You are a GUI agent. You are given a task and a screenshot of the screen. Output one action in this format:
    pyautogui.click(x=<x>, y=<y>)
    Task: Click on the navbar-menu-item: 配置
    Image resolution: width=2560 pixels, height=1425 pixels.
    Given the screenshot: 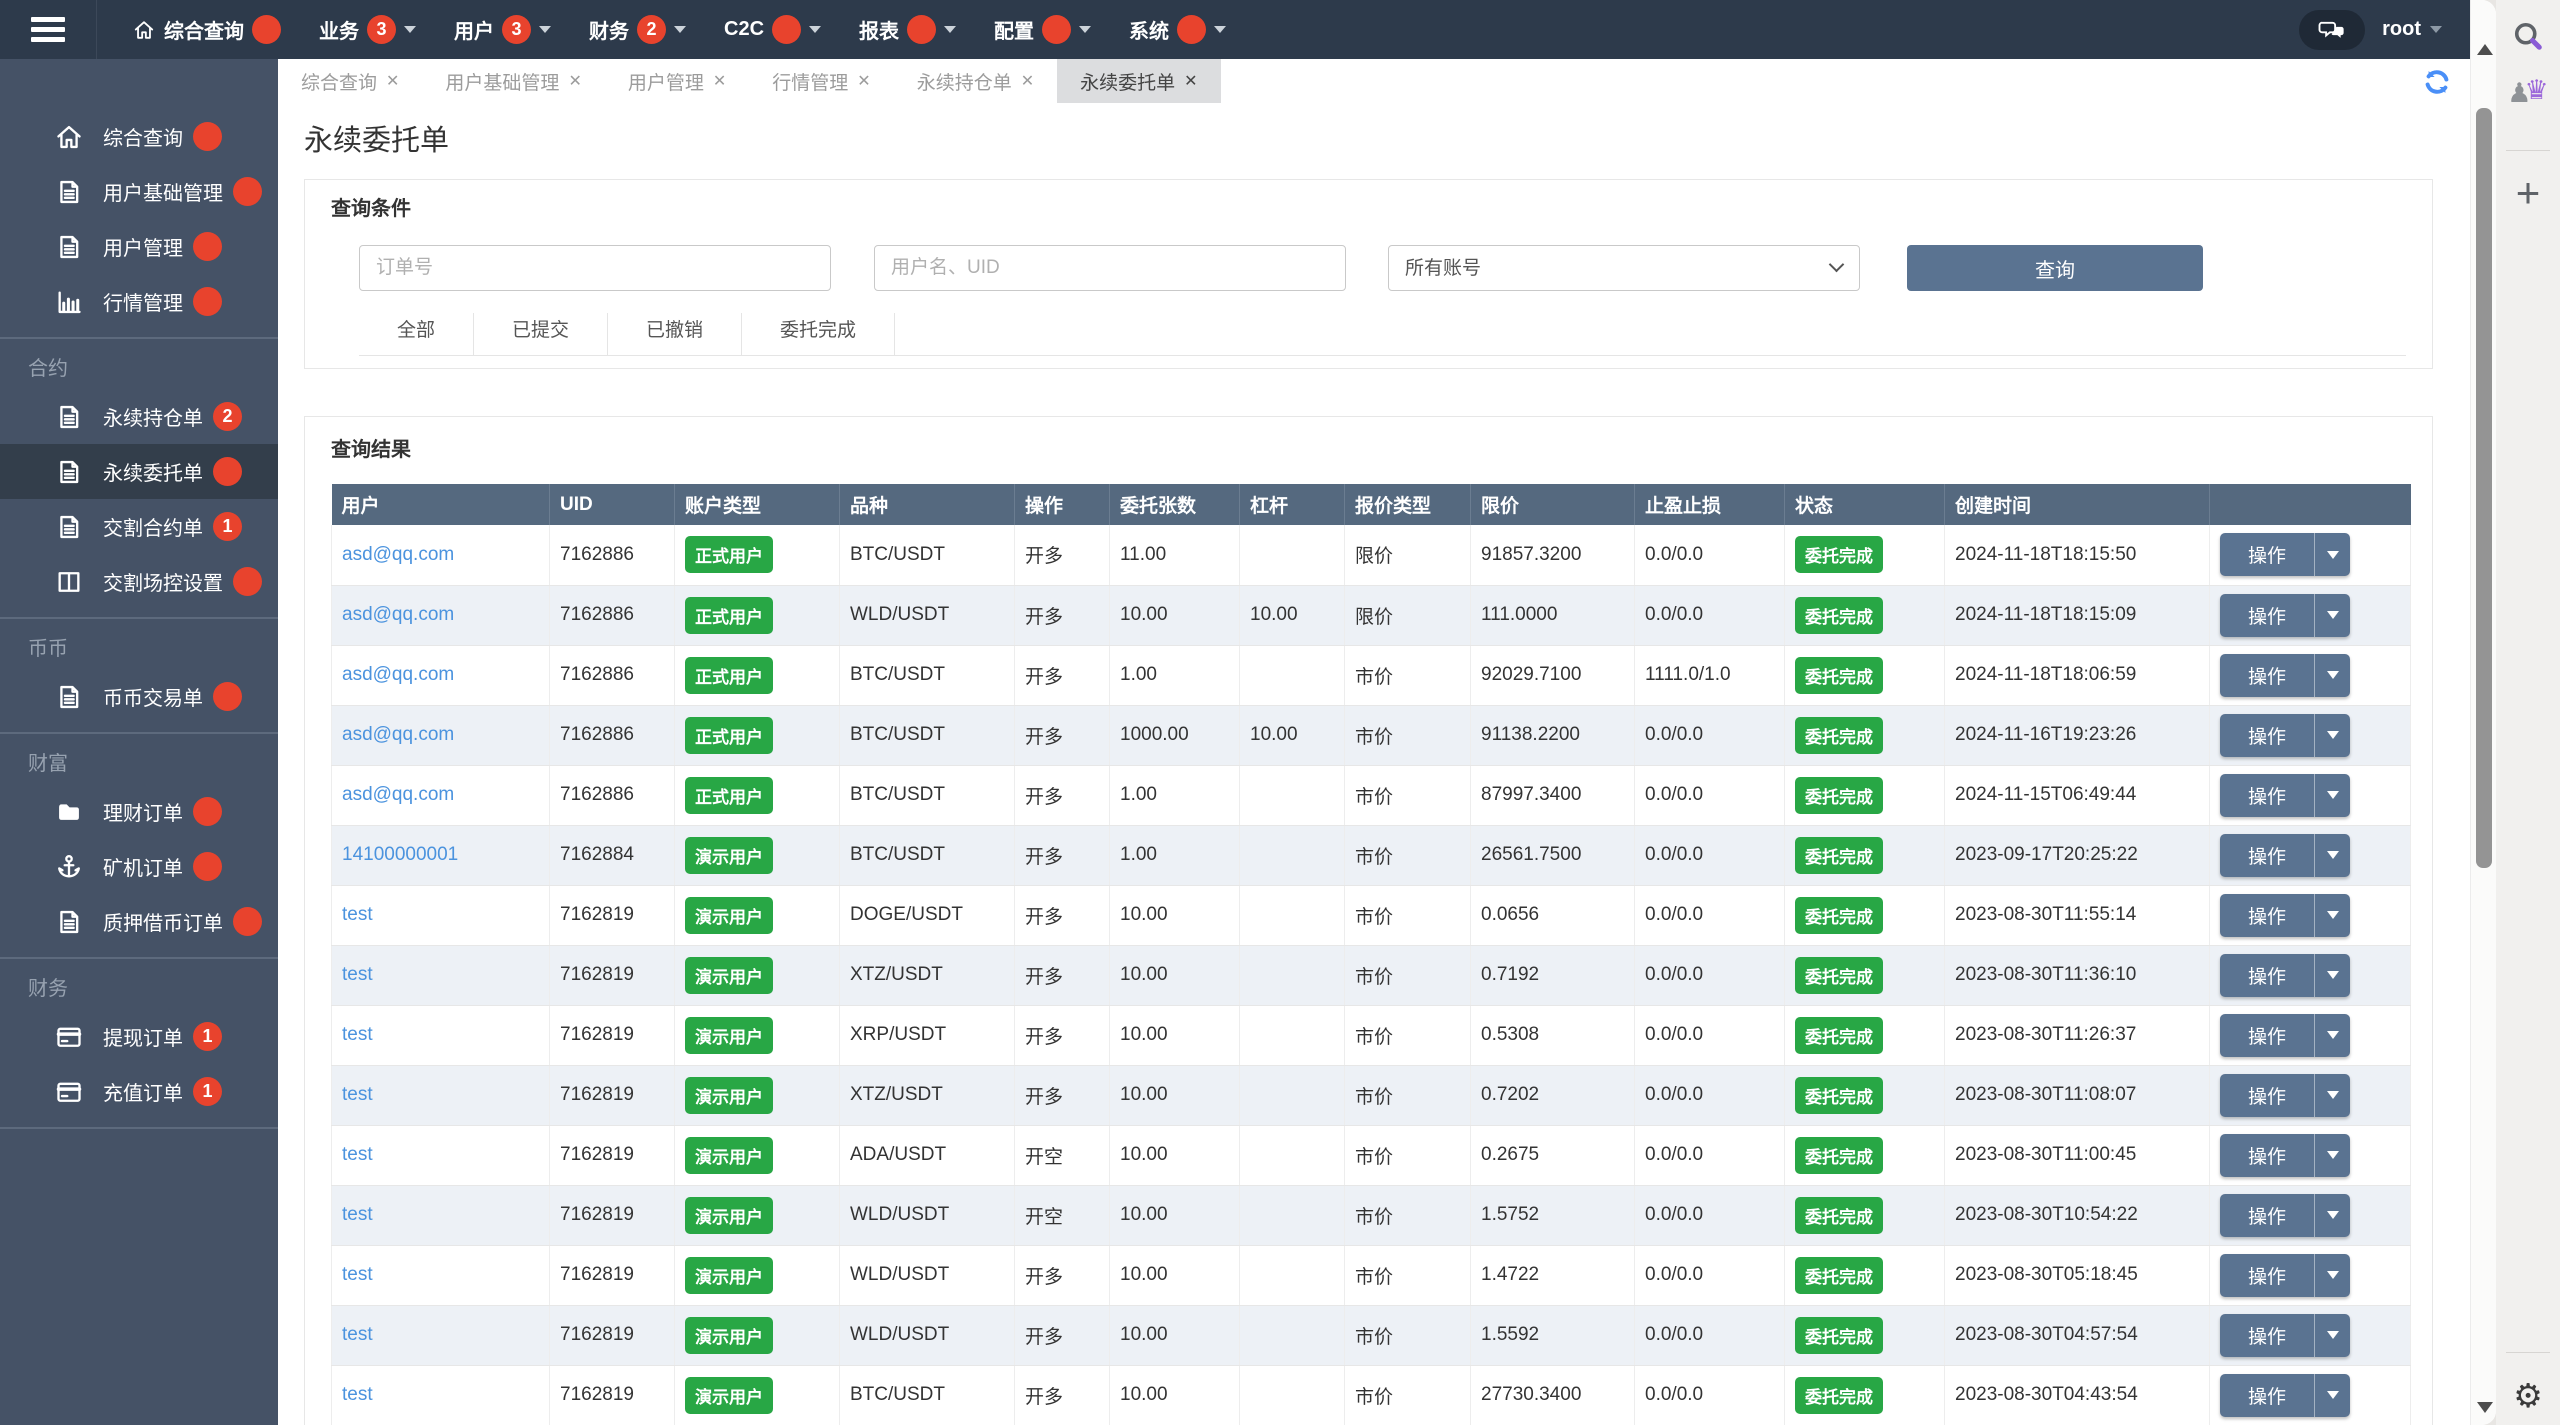 What is the action you would take?
    pyautogui.click(x=1043, y=29)
    